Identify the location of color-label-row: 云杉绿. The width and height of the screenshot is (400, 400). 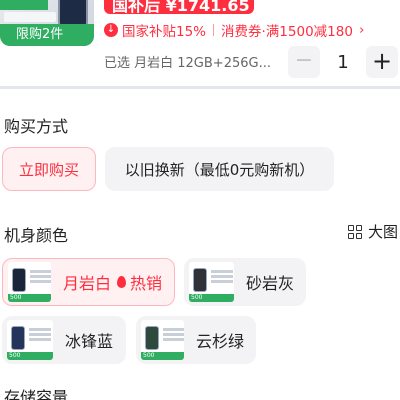
(220, 340).